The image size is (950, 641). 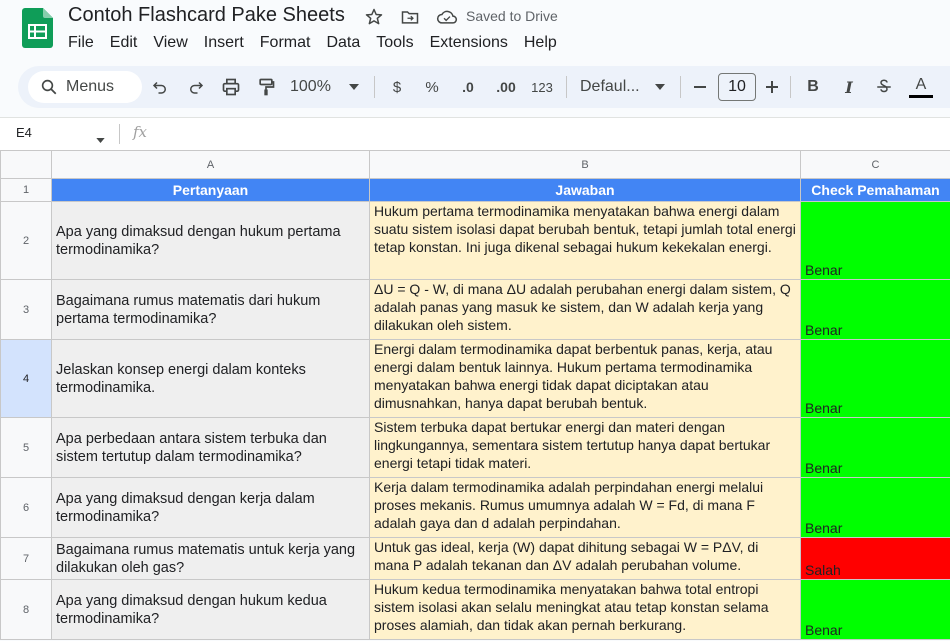 I want to click on row-header: 7, so click(x=26, y=558).